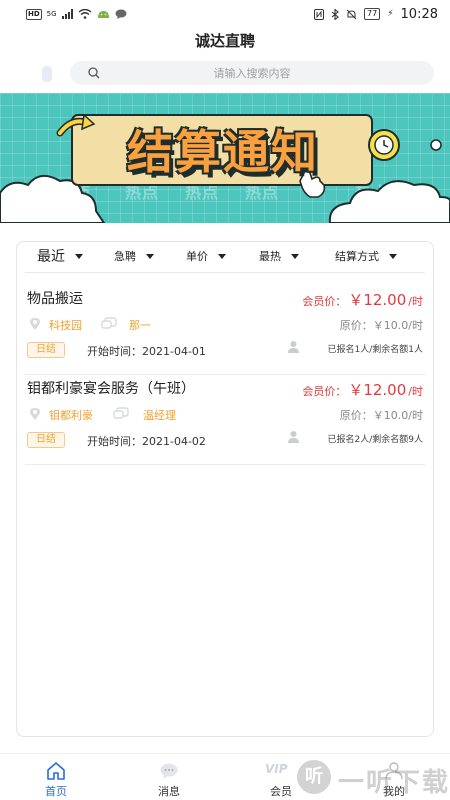 This screenshot has width=450, height=800. I want to click on hd-badge: HD, so click(34, 14).